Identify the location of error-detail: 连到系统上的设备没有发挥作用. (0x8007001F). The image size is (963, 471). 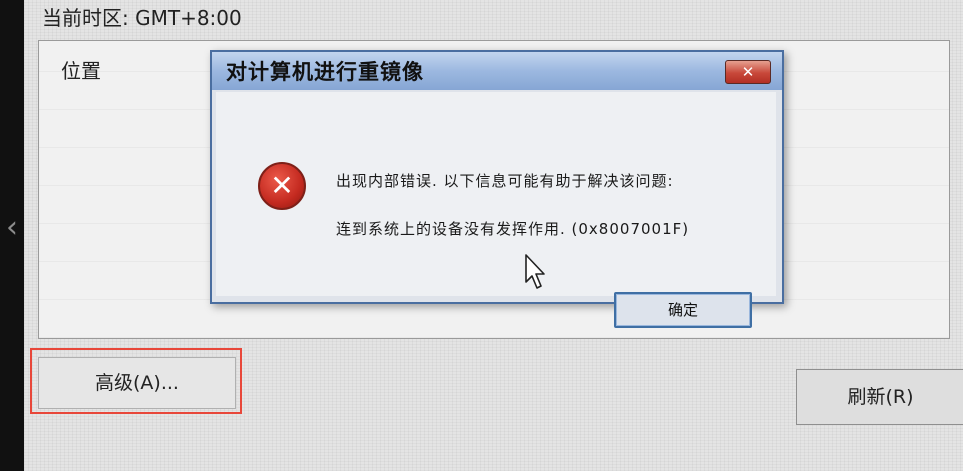
(513, 229).